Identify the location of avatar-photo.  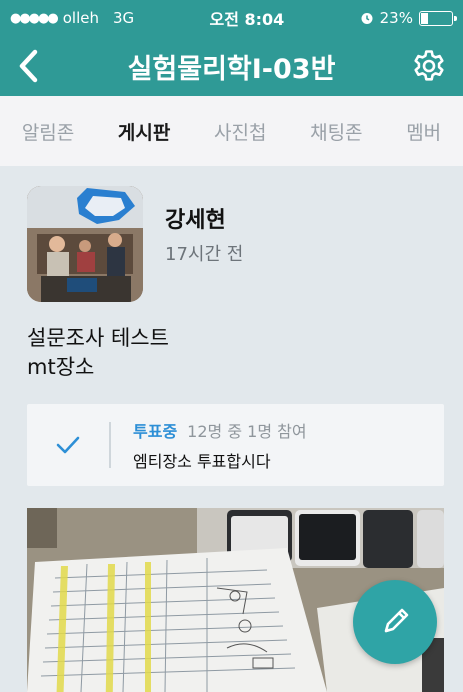
(85, 244).